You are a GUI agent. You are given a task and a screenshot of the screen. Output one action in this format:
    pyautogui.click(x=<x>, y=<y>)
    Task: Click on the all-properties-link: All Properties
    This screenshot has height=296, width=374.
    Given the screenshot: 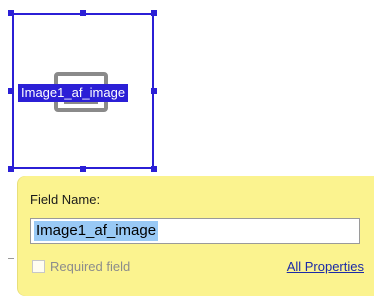 What is the action you would take?
    pyautogui.click(x=325, y=267)
    